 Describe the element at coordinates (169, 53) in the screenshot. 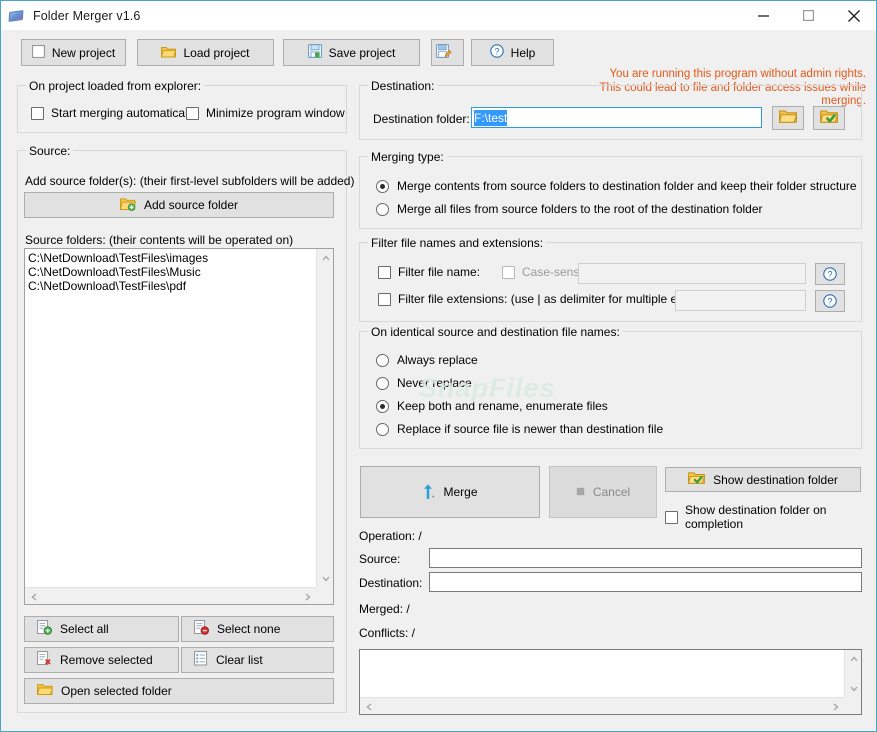

I see `open-folder-icon` at that location.